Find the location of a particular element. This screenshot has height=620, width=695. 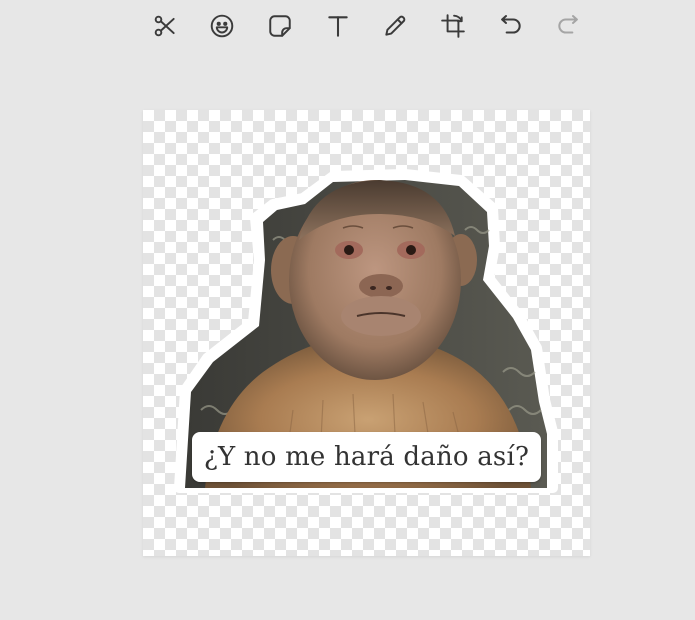

redo-icon is located at coordinates (568, 24).